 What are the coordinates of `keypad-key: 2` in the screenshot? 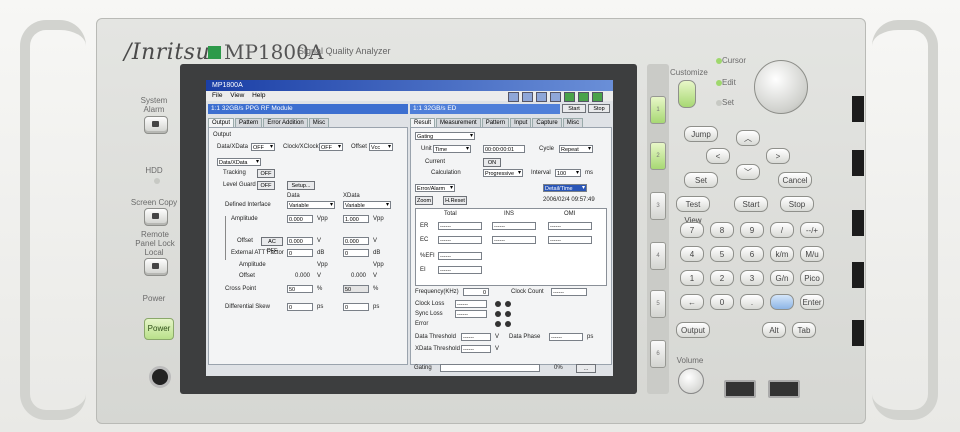 It's located at (722, 278).